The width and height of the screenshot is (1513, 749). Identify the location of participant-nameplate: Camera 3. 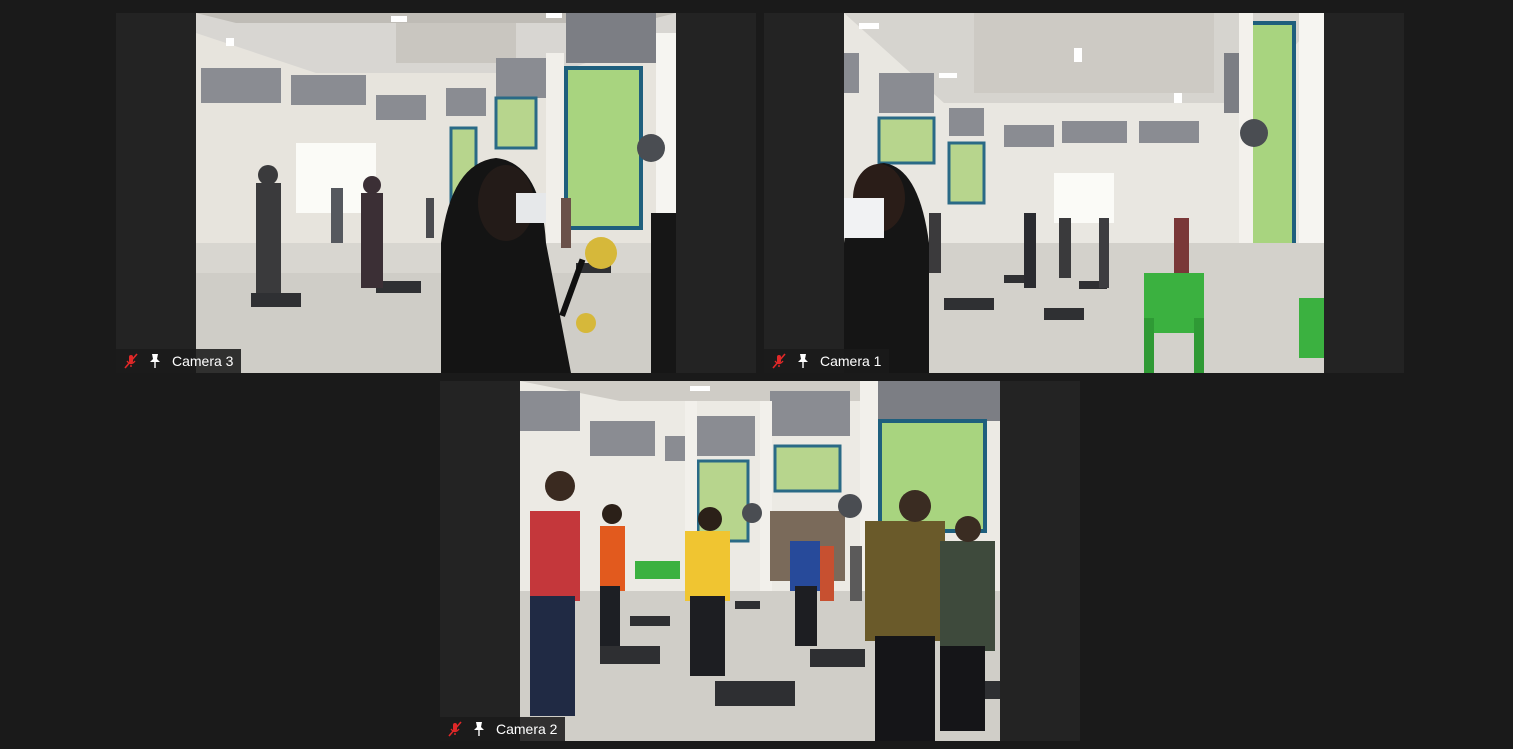
(179, 361).